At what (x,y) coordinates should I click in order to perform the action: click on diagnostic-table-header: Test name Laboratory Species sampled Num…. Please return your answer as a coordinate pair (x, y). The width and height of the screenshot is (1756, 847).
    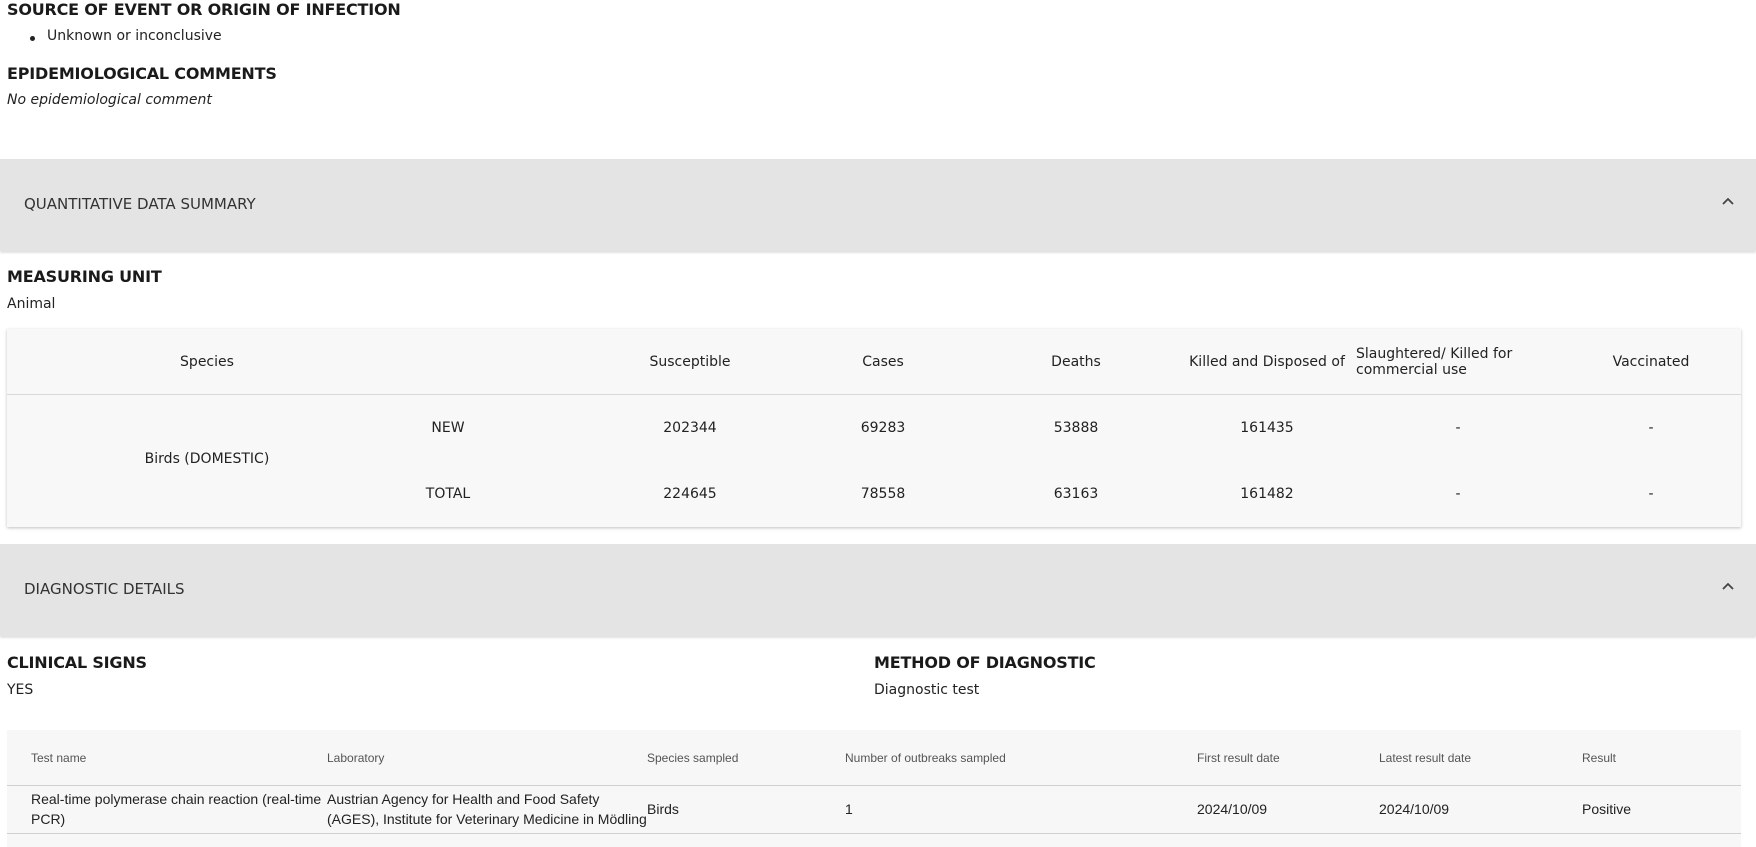
    Looking at the image, I should click on (874, 758).